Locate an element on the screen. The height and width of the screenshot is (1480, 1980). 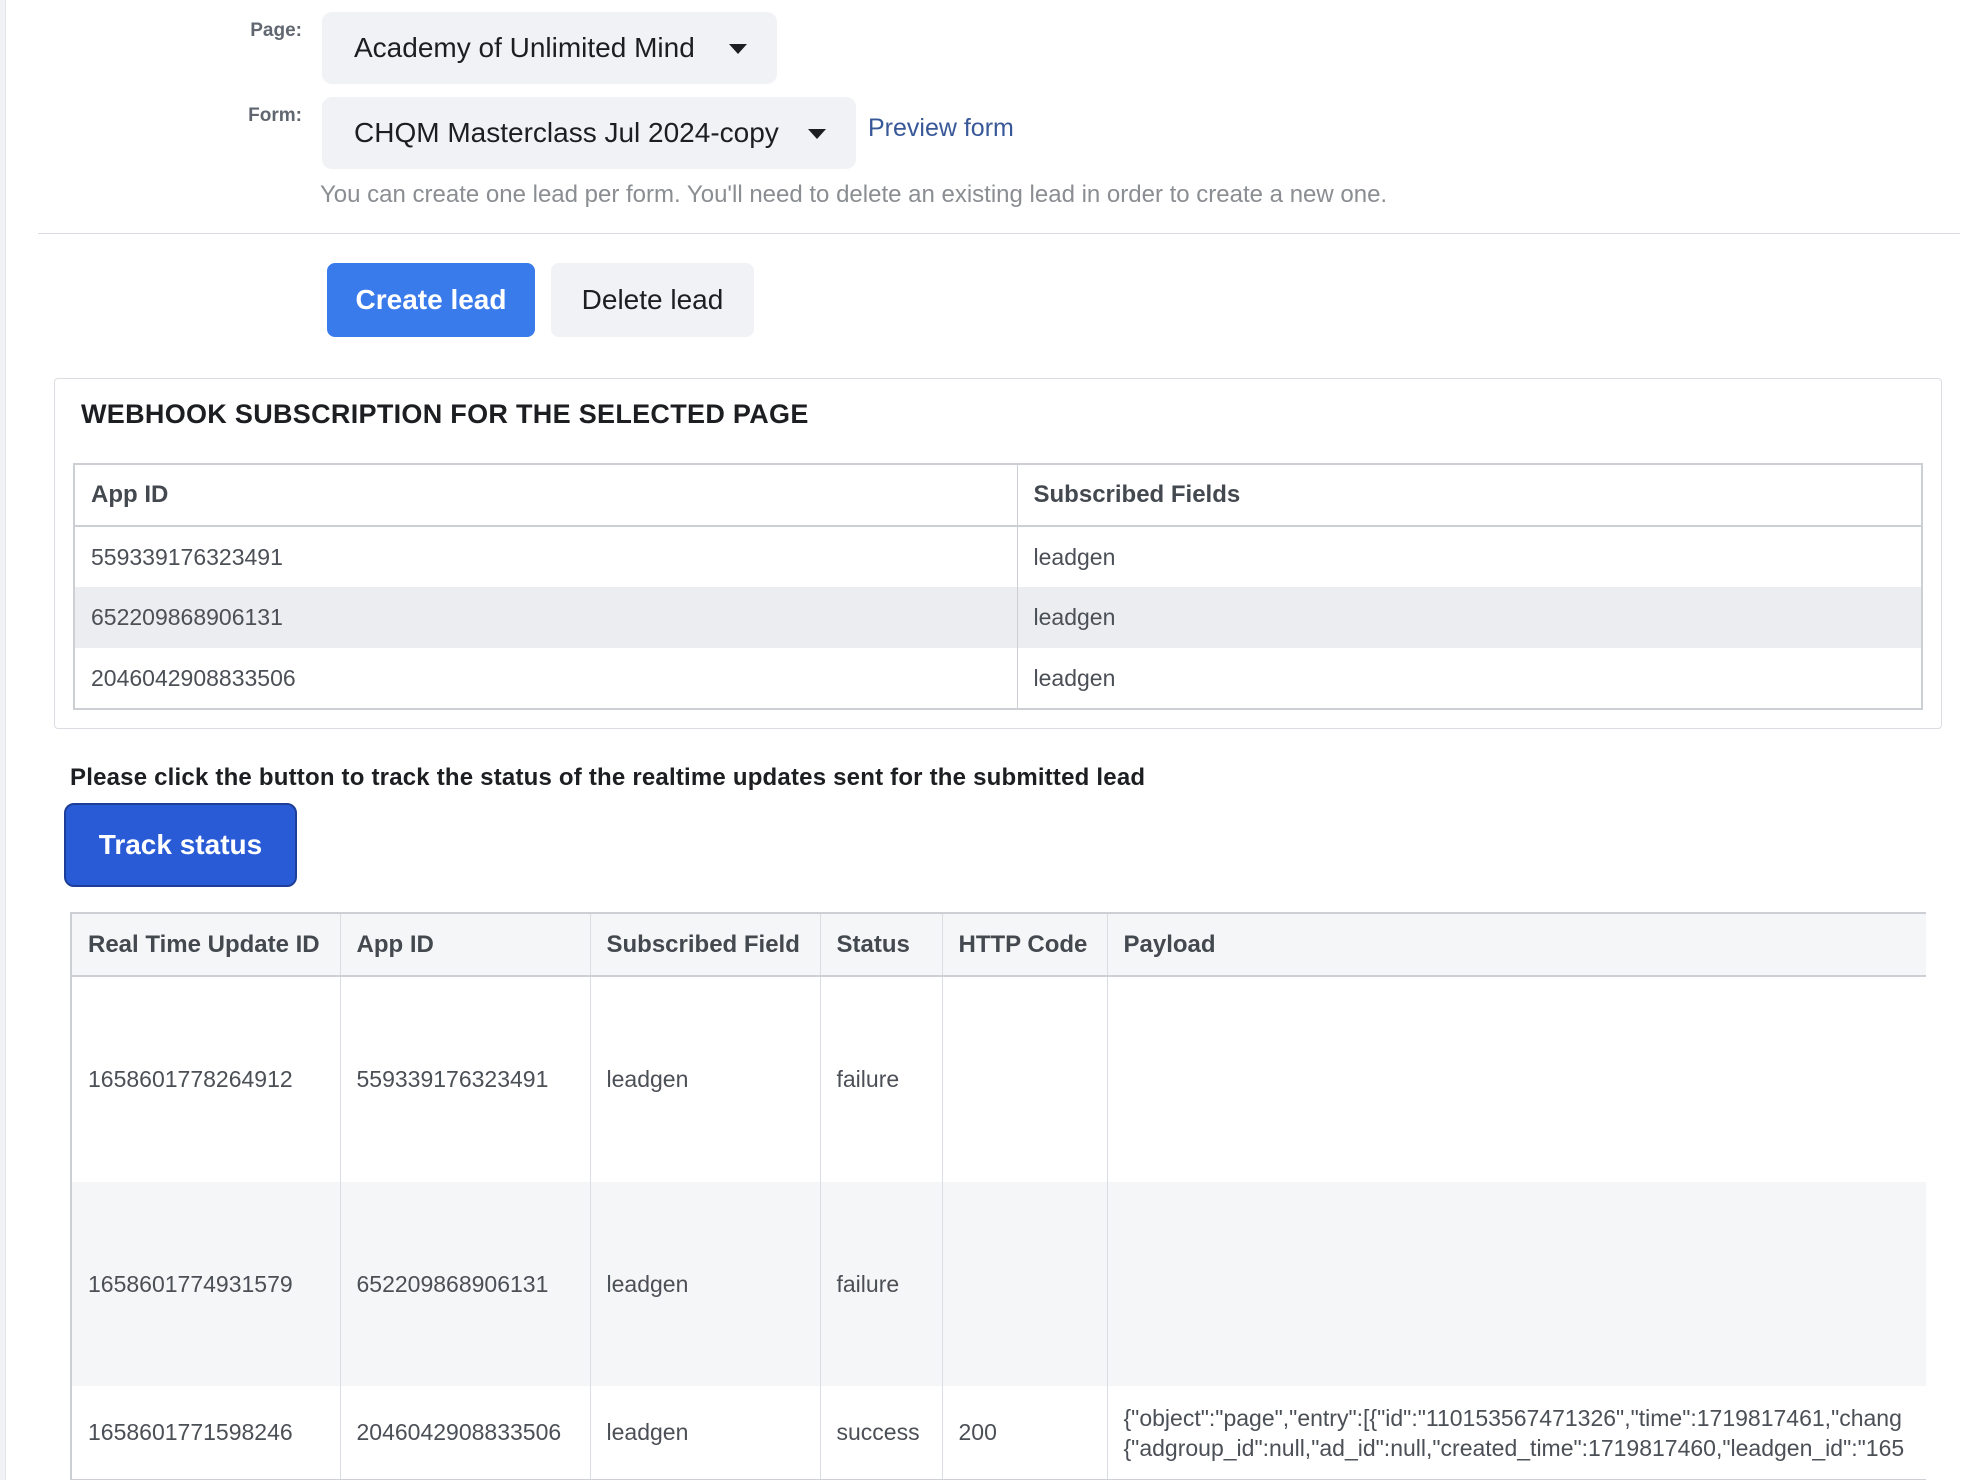
page-label: Page: is located at coordinates (276, 30).